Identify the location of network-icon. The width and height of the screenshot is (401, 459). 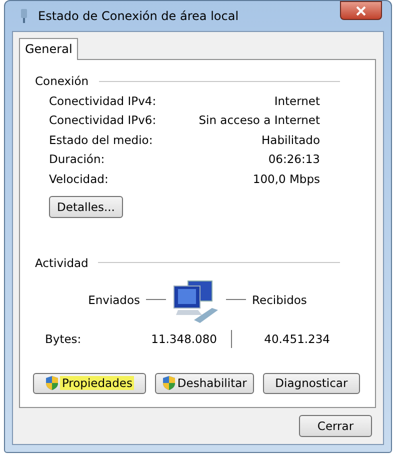
(24, 16).